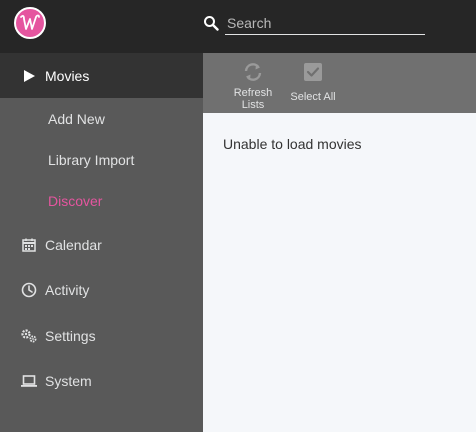 Image resolution: width=476 pixels, height=432 pixels. Describe the element at coordinates (313, 97) in the screenshot. I see `select-all-label: Select All` at that location.